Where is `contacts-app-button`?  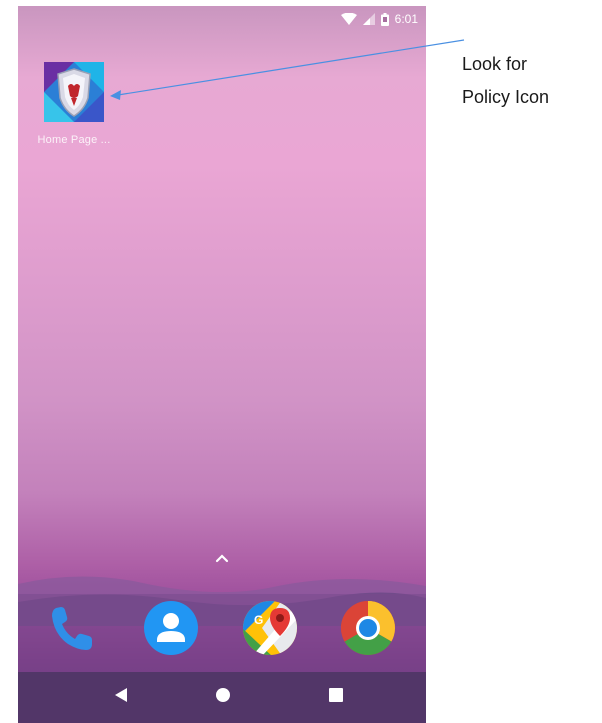 contacts-app-button is located at coordinates (171, 628).